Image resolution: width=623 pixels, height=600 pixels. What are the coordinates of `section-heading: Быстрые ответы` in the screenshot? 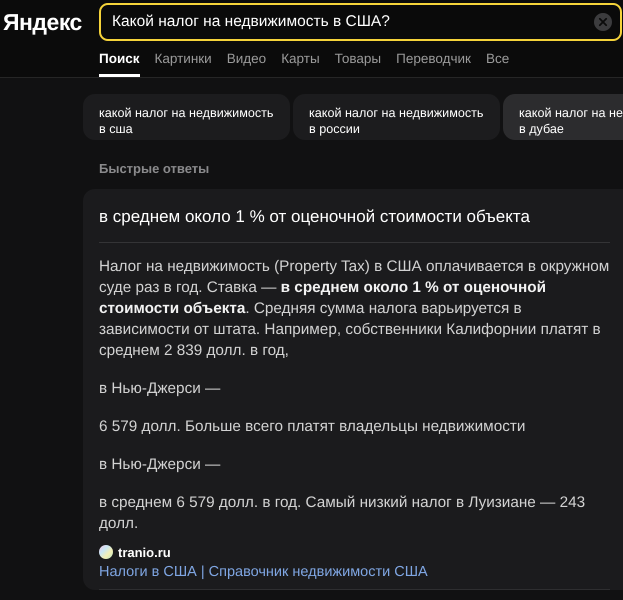 It's located at (154, 169).